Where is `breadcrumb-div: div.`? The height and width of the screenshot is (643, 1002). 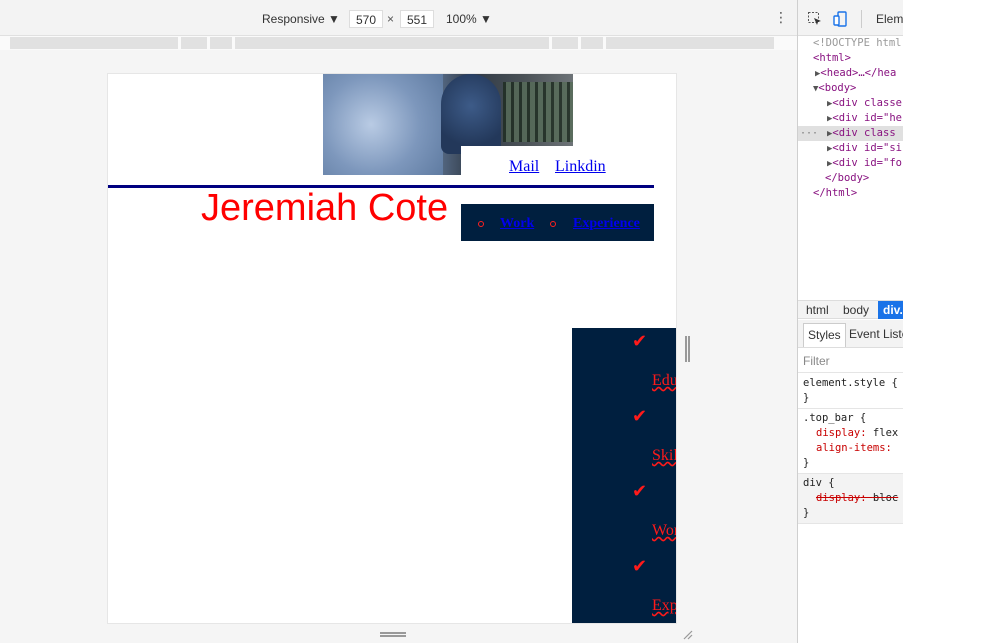 breadcrumb-div: div. is located at coordinates (890, 310).